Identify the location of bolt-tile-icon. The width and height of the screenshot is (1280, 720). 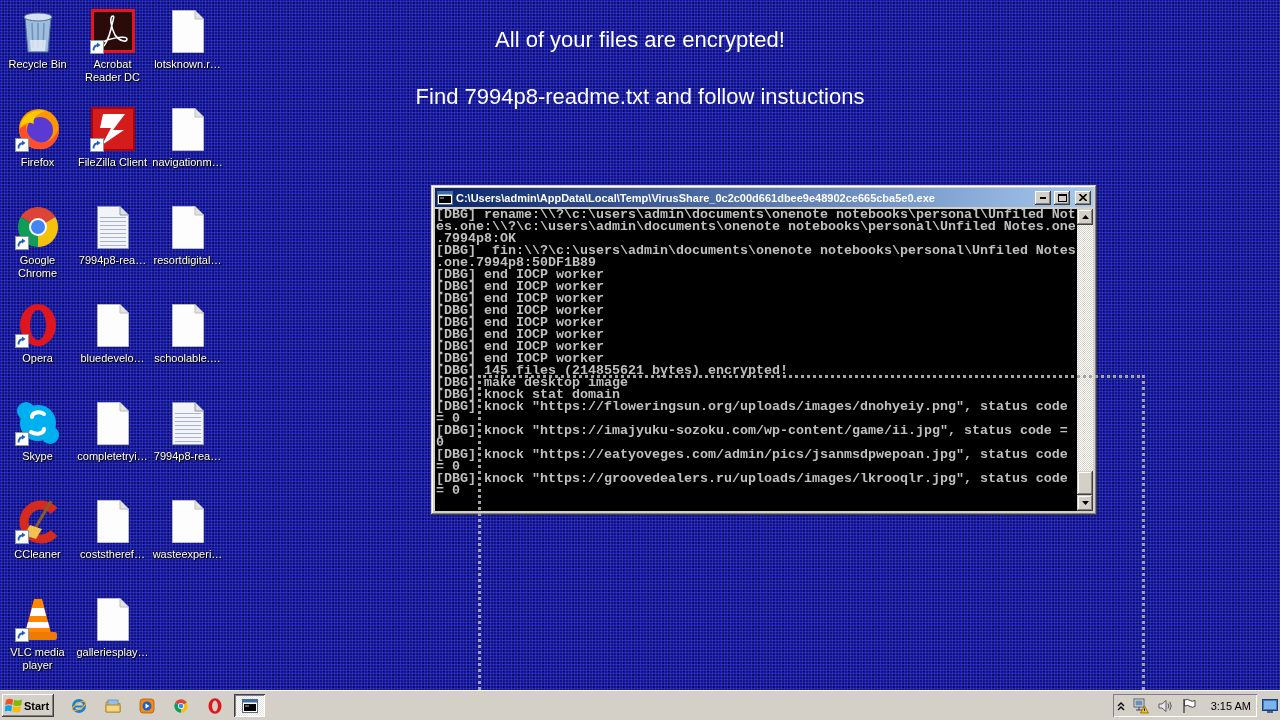
(112, 129).